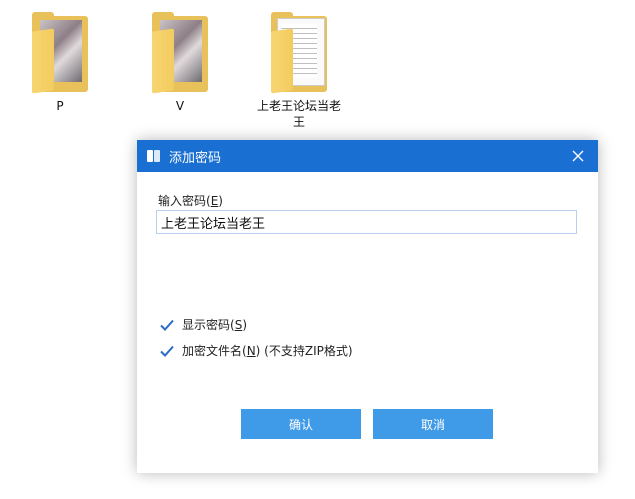 The width and height of the screenshot is (635, 499). I want to click on password-input, so click(366, 222).